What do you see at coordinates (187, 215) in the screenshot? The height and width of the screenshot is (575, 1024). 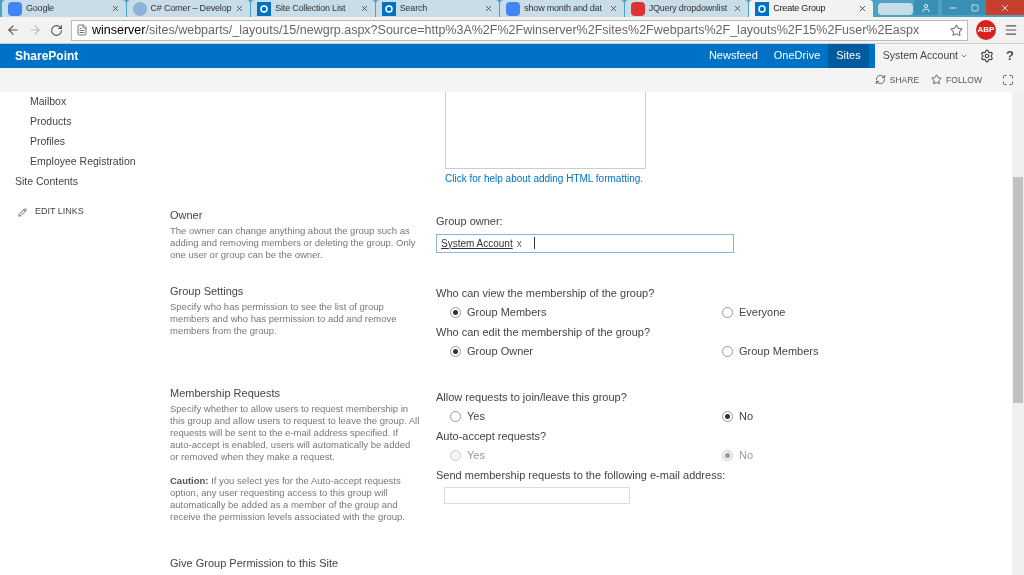 I see `section-title: Owner` at bounding box center [187, 215].